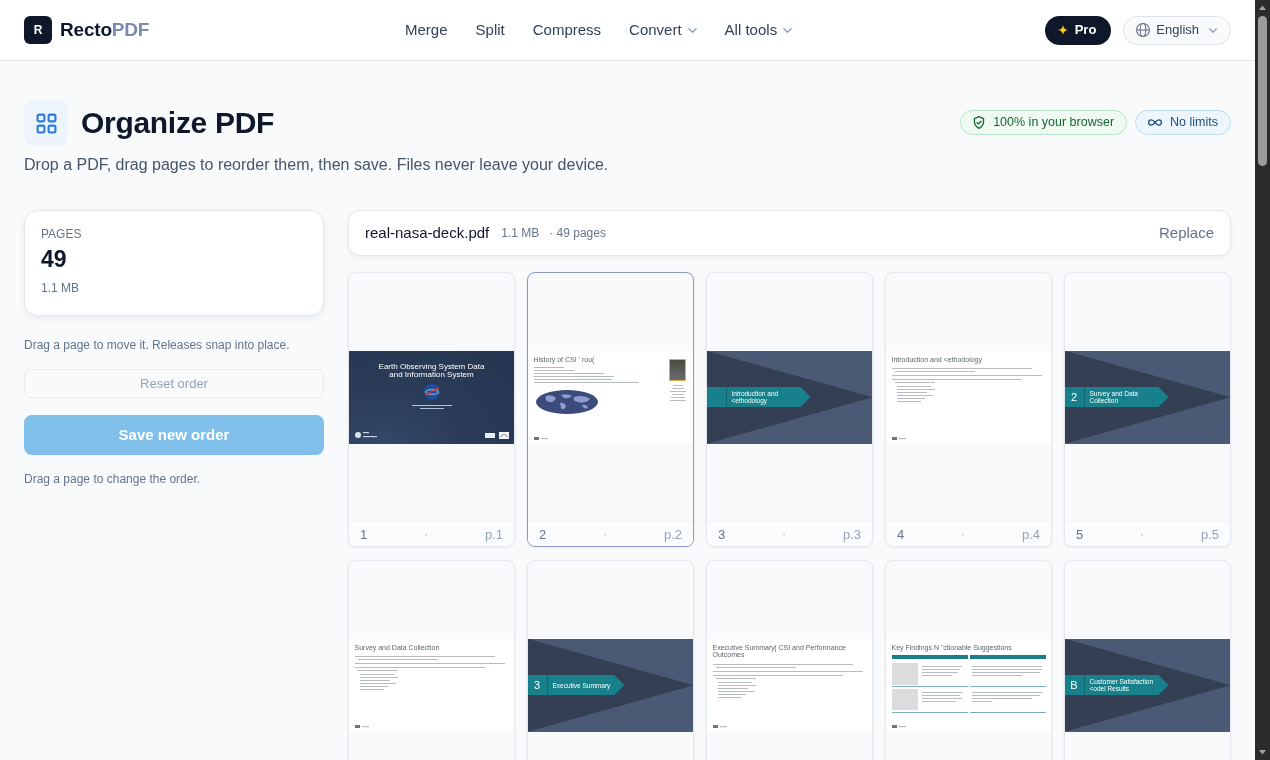  Describe the element at coordinates (722, 534) in the screenshot. I see `page-number: 3` at that location.